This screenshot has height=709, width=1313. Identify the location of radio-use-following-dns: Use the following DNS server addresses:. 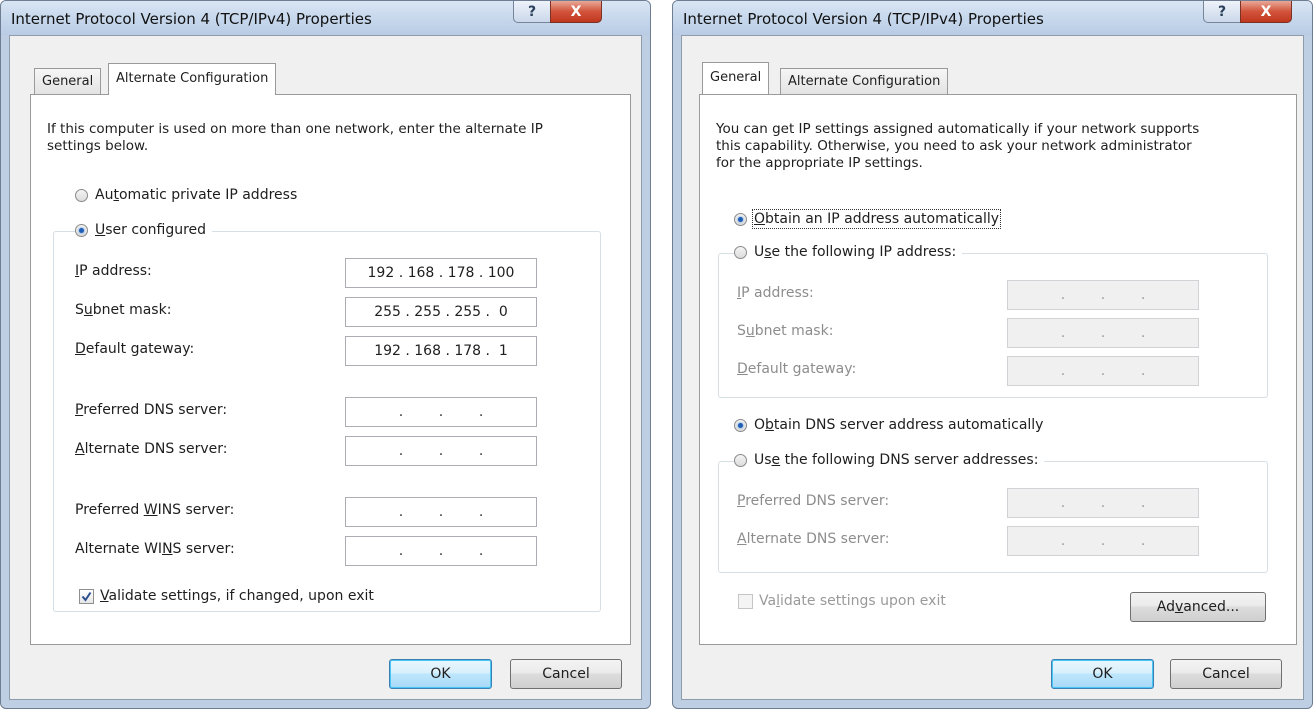
(889, 460).